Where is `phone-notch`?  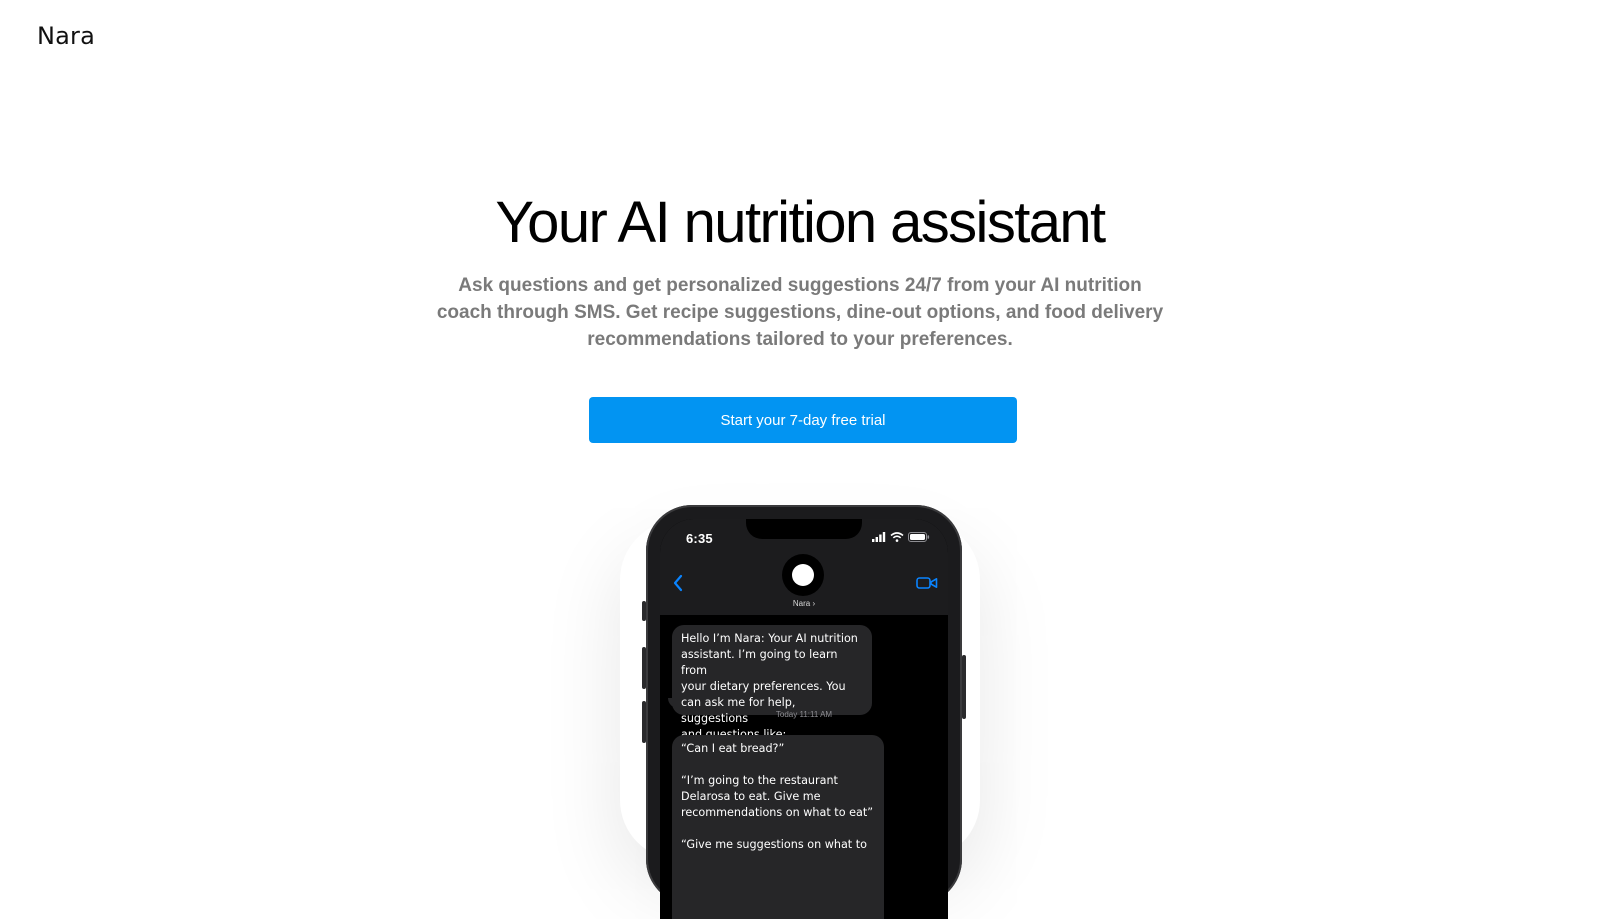 phone-notch is located at coordinates (804, 529).